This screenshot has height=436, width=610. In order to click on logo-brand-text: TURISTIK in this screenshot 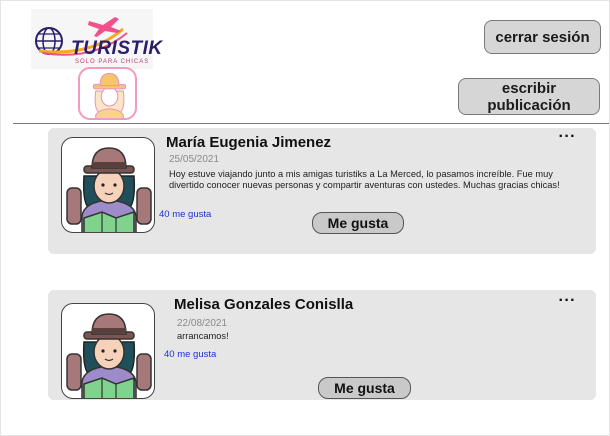, I will do `click(117, 48)`.